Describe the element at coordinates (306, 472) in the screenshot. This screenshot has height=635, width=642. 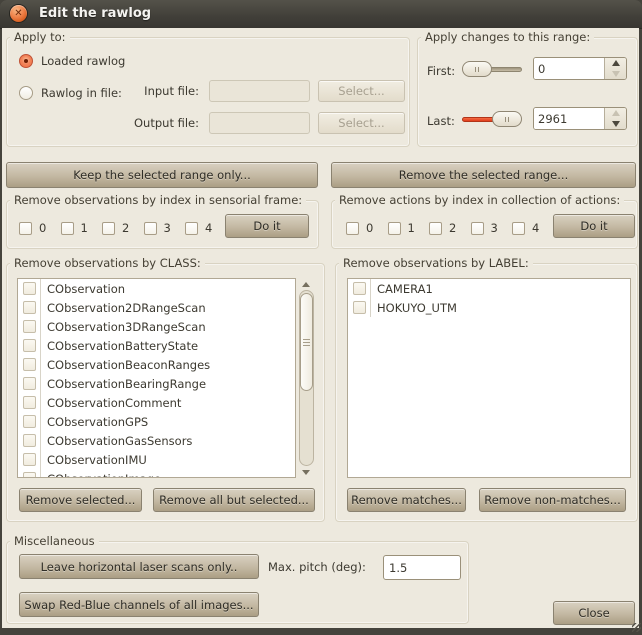
I see `scroll-down-icon` at that location.